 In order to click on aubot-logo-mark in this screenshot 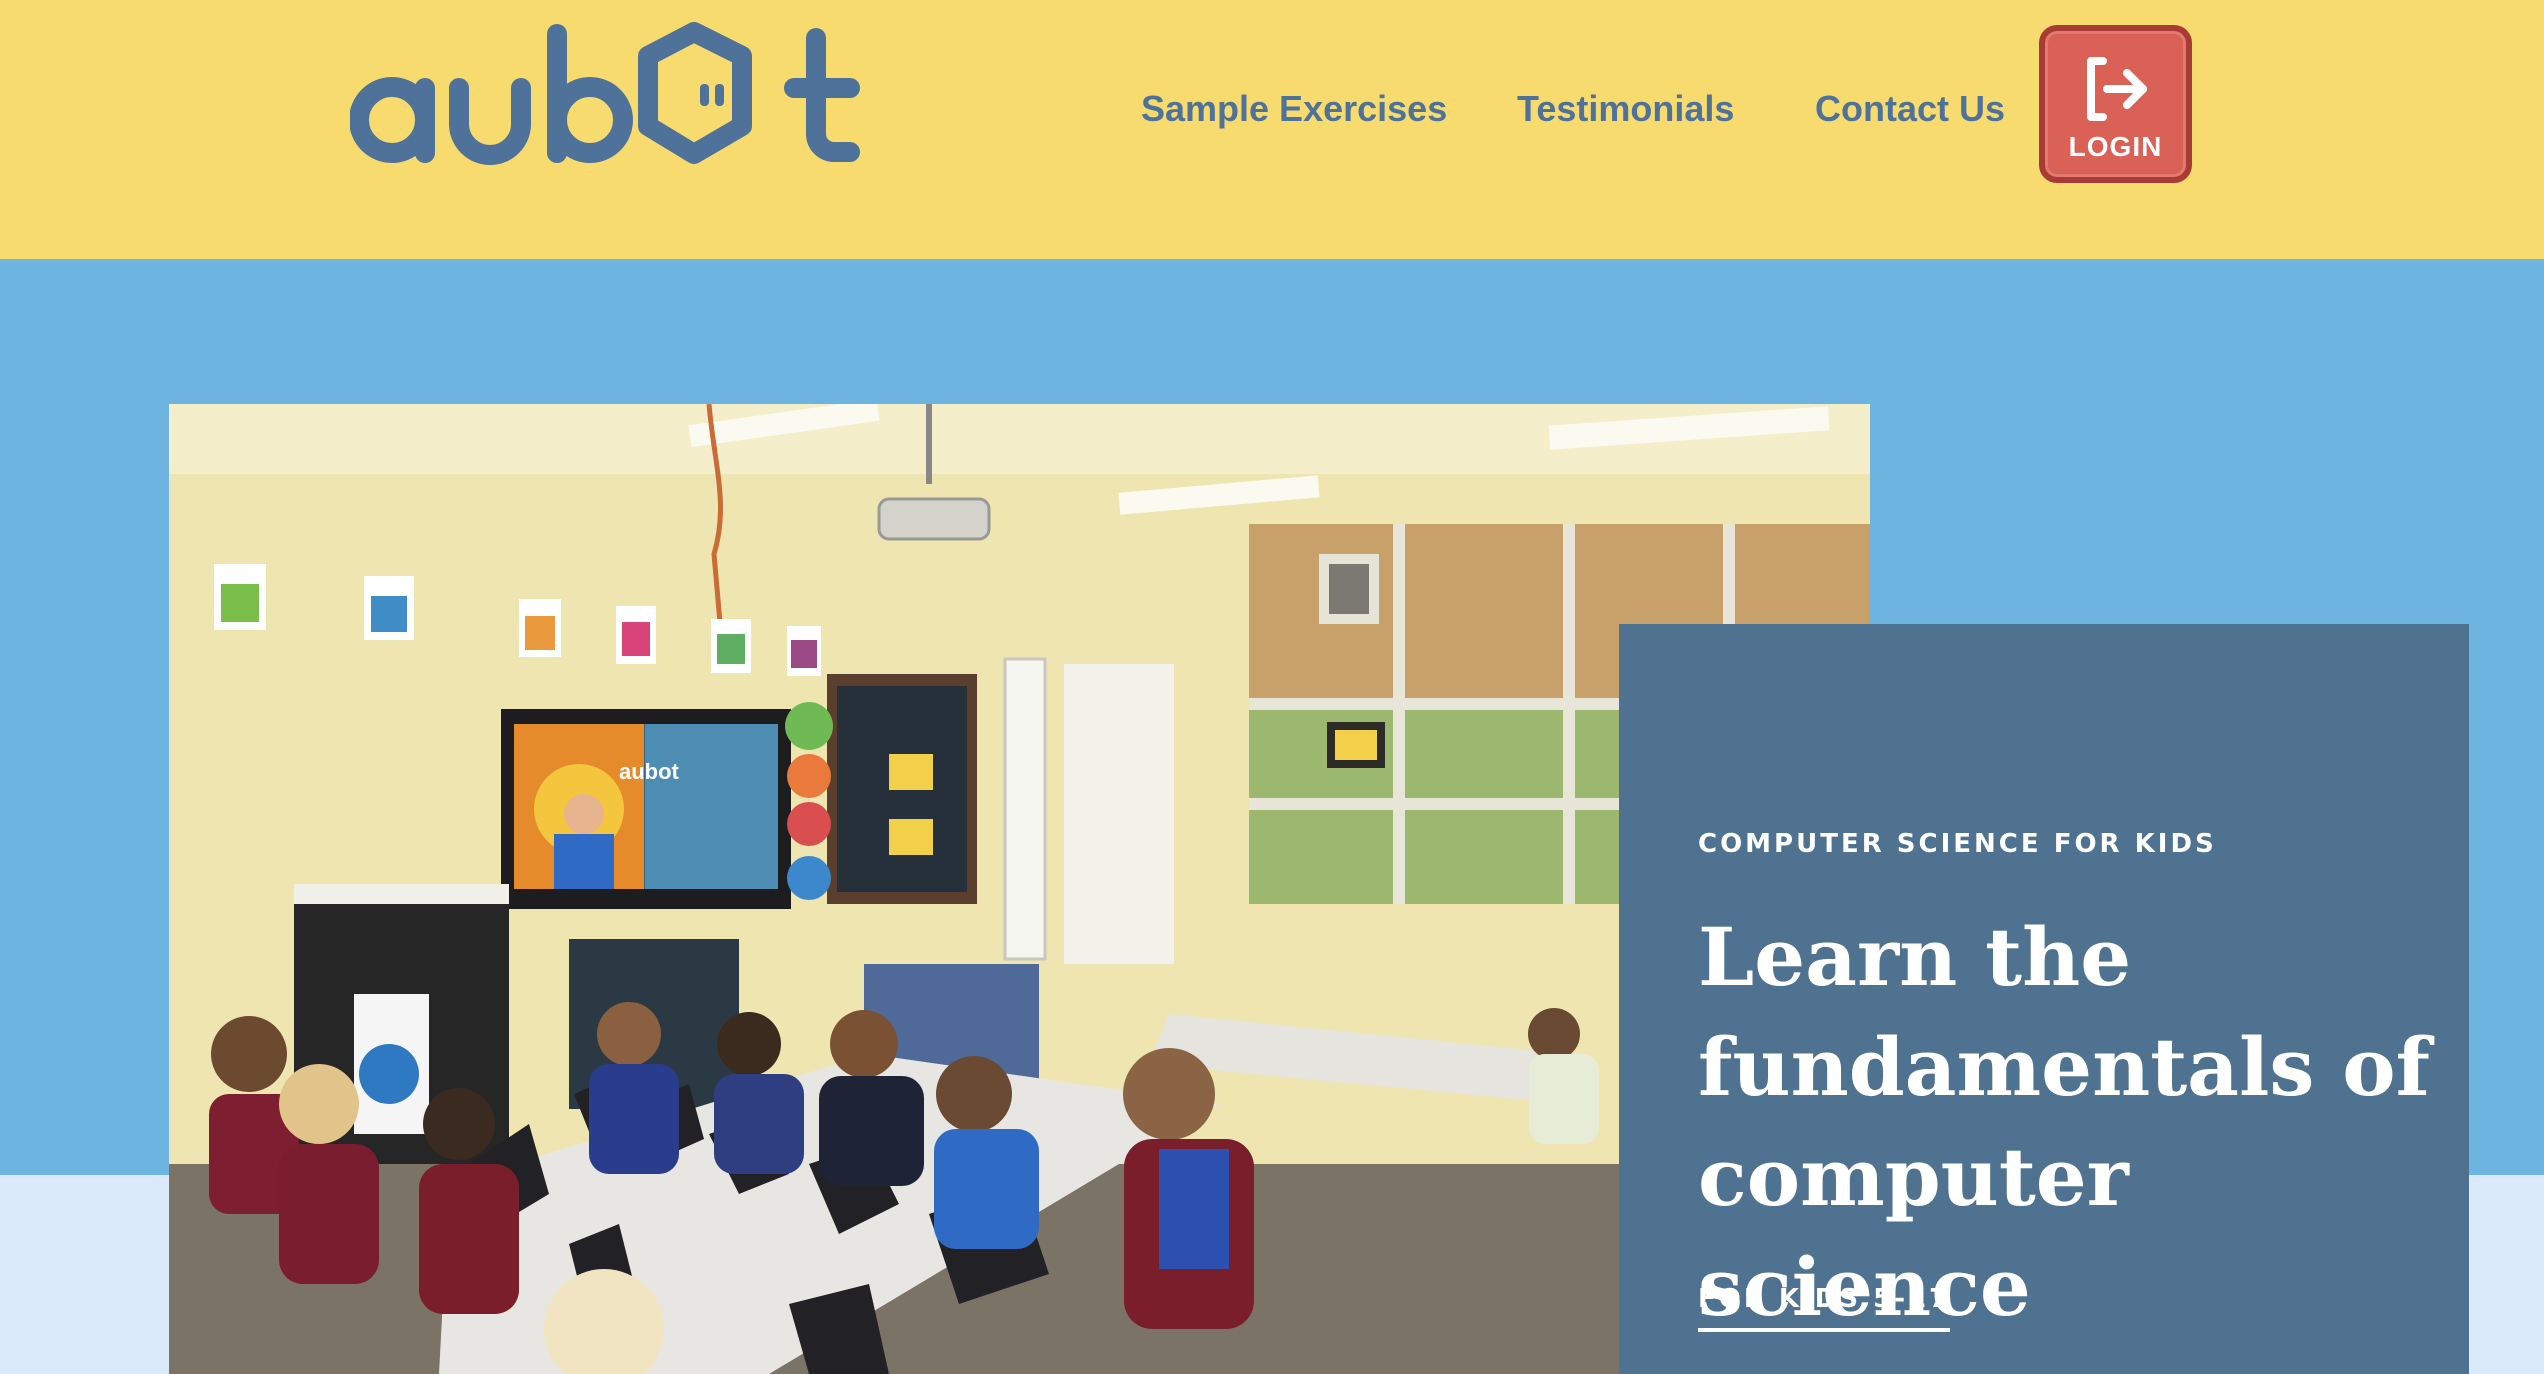, I will do `click(604, 93)`.